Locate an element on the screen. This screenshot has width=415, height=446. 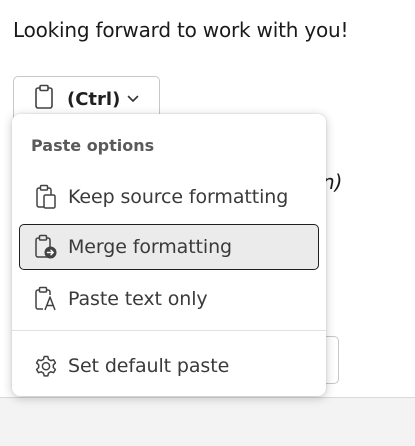
clipboard-merge-icon is located at coordinates (46, 247).